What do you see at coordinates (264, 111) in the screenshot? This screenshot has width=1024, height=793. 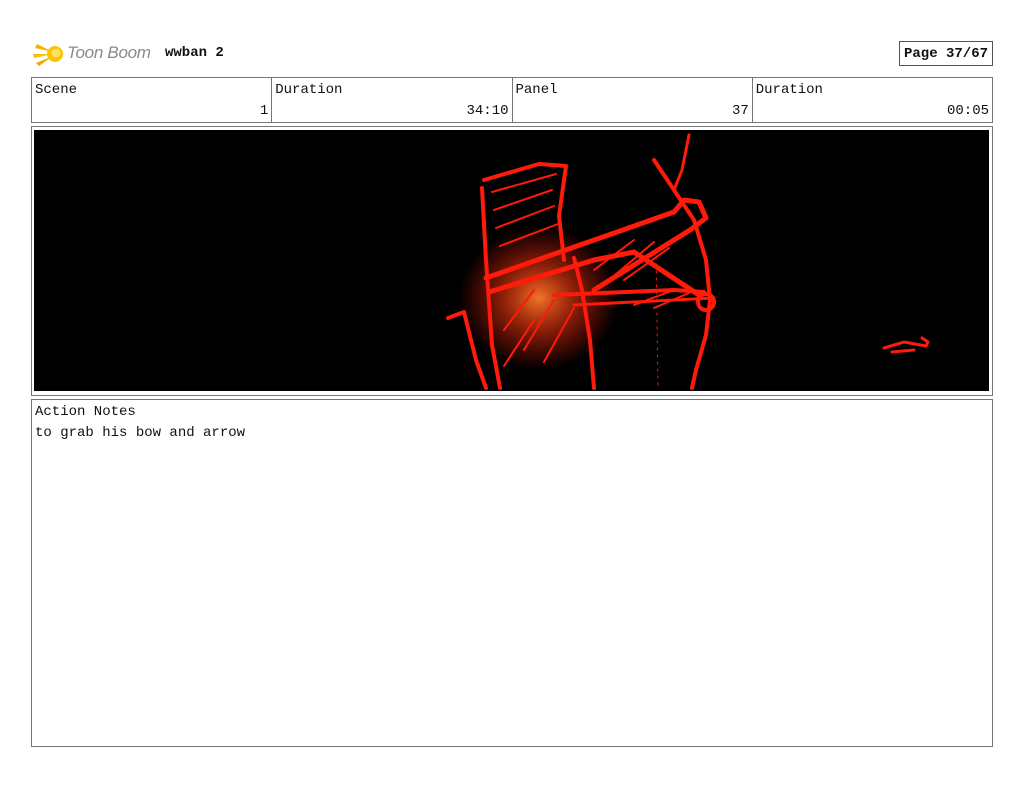 I see `scene-value: 1` at bounding box center [264, 111].